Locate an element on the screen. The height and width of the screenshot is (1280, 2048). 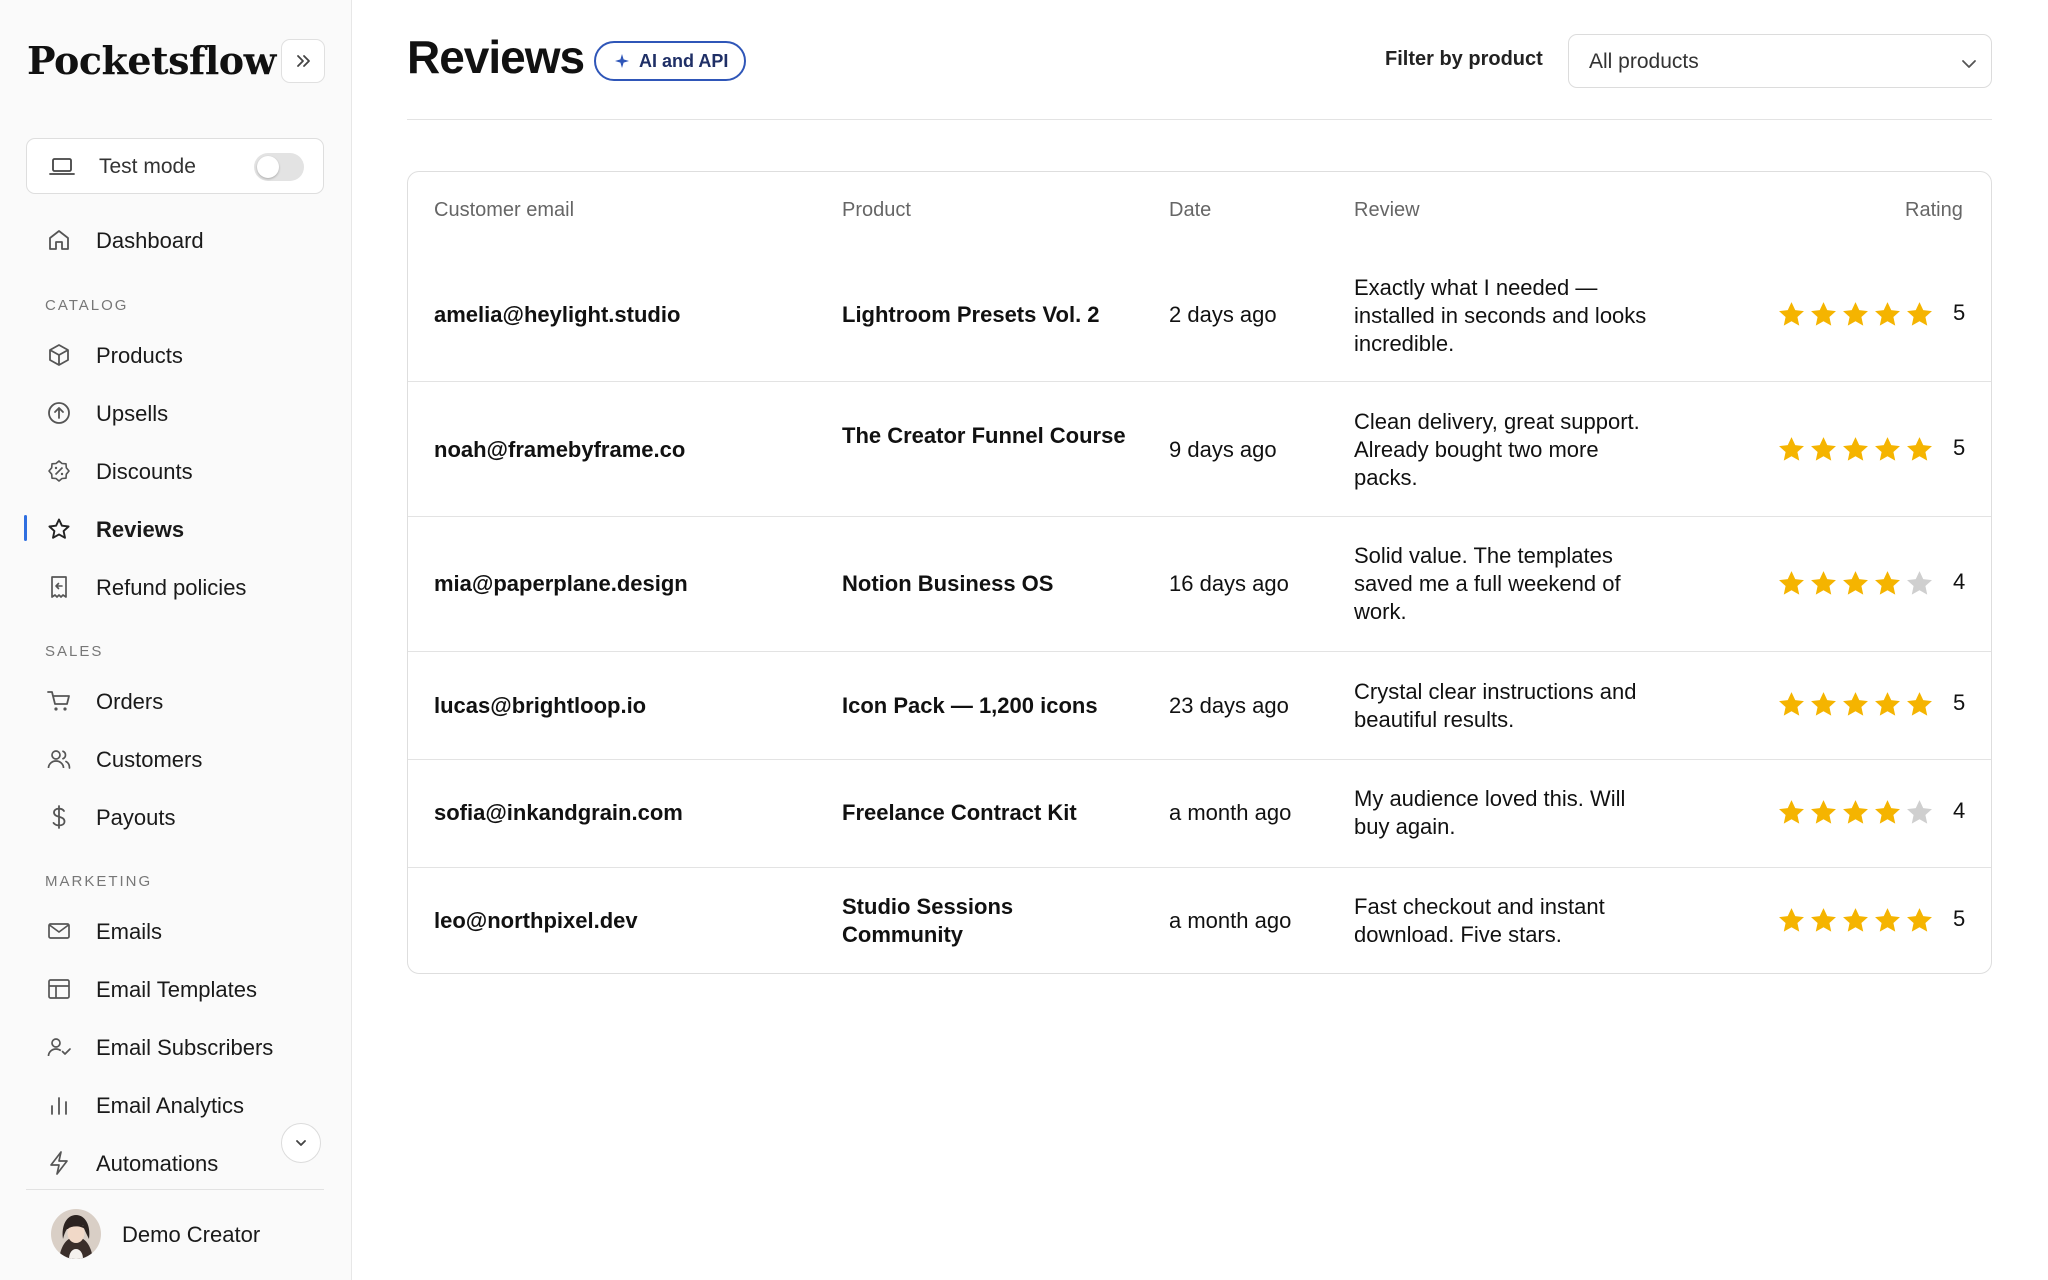
sidebar-item-label: Discounts is located at coordinates (144, 471).